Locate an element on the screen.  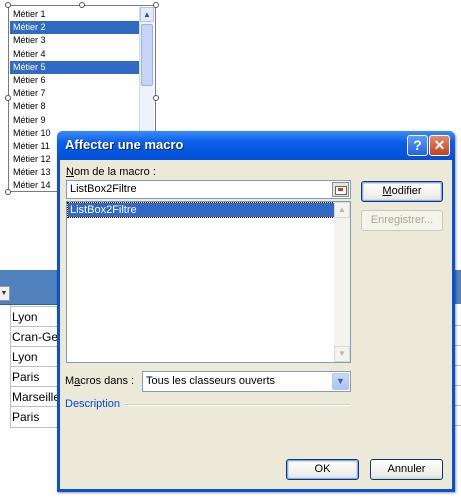
range-selector-icon is located at coordinates (341, 190).